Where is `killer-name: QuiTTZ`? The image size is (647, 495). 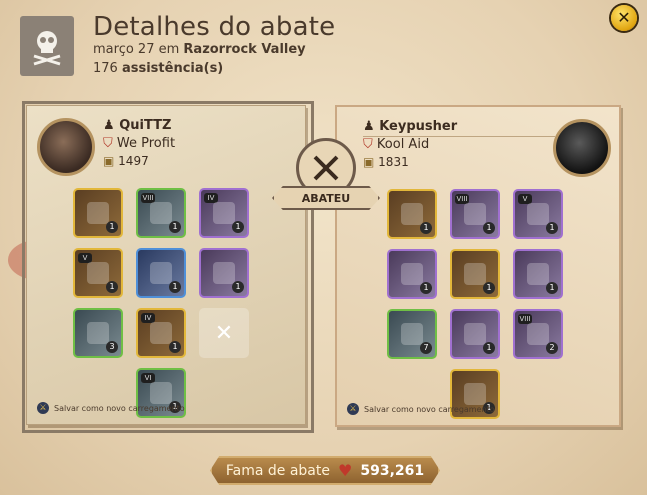
killer-name: QuiTTZ is located at coordinates (145, 125).